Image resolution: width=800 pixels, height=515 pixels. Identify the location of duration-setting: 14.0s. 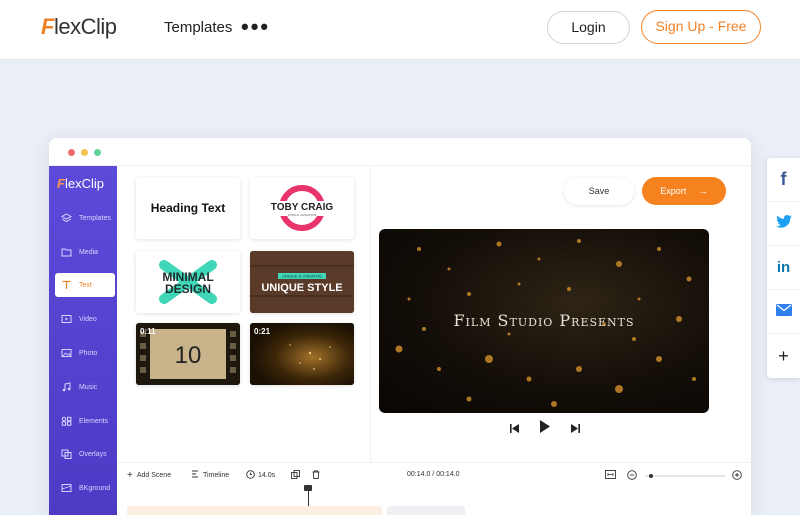
(260, 475).